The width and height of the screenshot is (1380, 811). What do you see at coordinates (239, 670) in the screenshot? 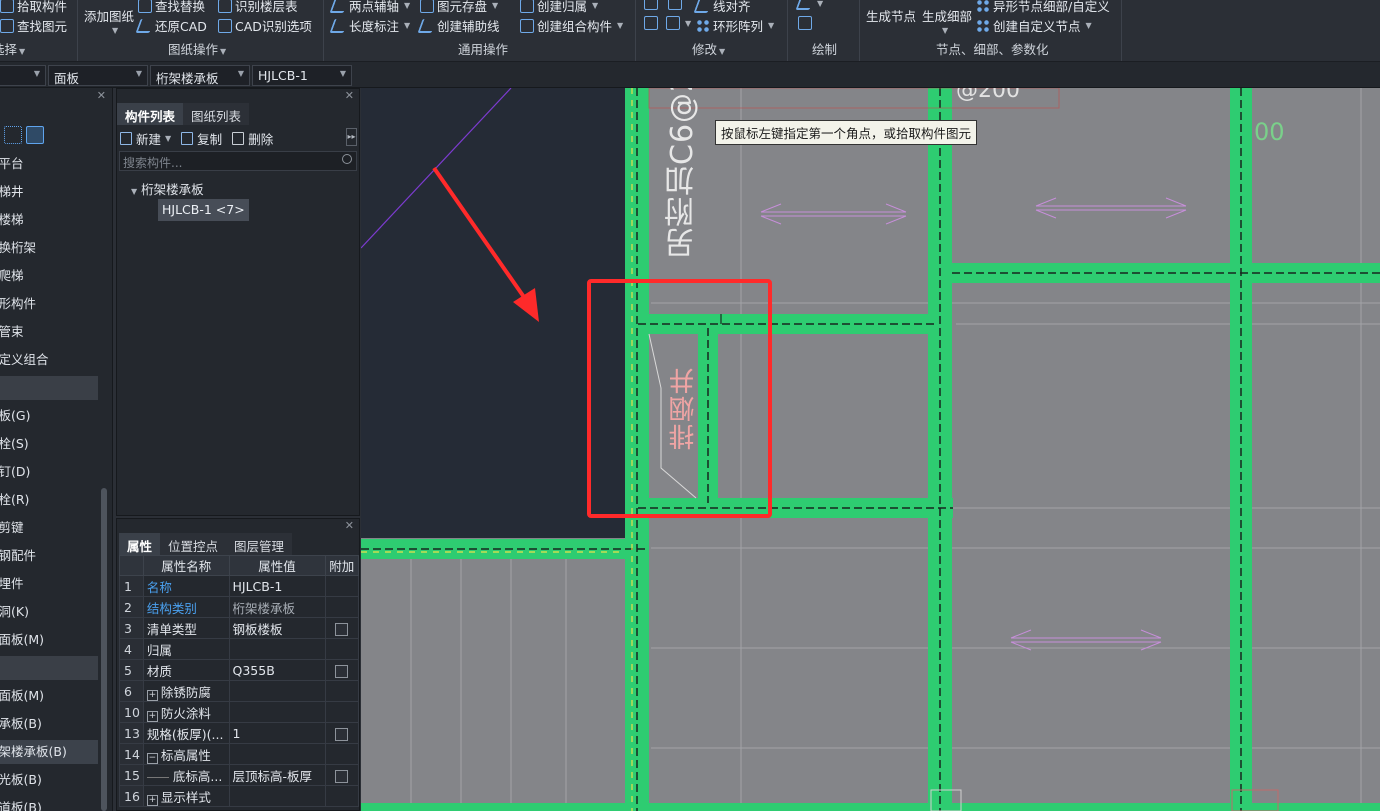
I see `table-row: 5 材质 Q355B` at bounding box center [239, 670].